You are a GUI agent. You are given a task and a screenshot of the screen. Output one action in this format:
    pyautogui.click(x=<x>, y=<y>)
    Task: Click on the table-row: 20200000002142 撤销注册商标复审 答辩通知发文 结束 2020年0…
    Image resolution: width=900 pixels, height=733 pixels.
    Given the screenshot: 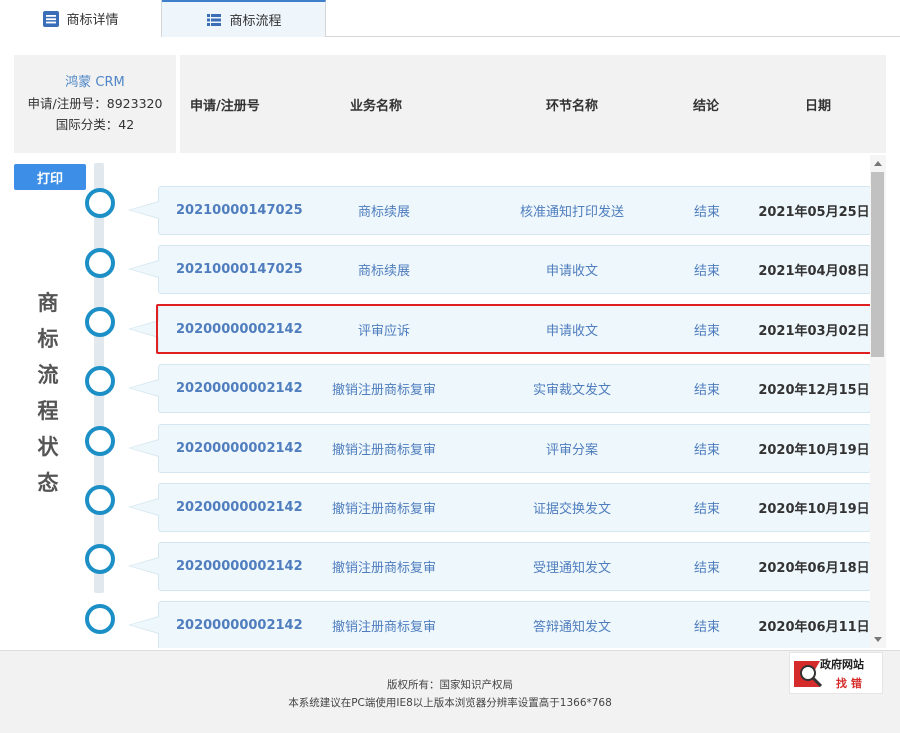 What is the action you would take?
    pyautogui.click(x=499, y=624)
    